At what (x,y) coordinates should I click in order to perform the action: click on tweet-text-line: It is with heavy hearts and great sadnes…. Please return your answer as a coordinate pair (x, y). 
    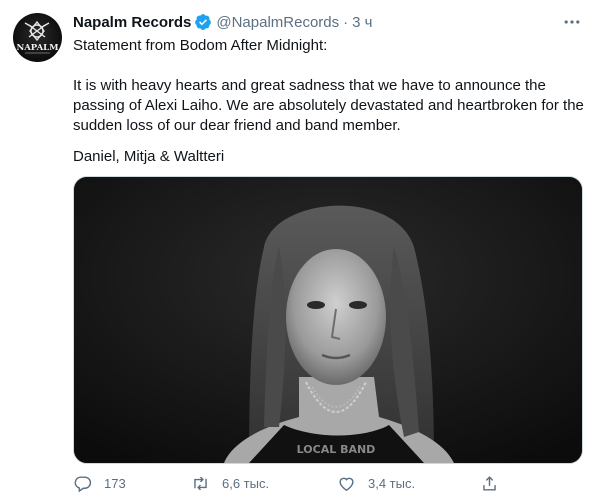
    Looking at the image, I should click on (309, 85).